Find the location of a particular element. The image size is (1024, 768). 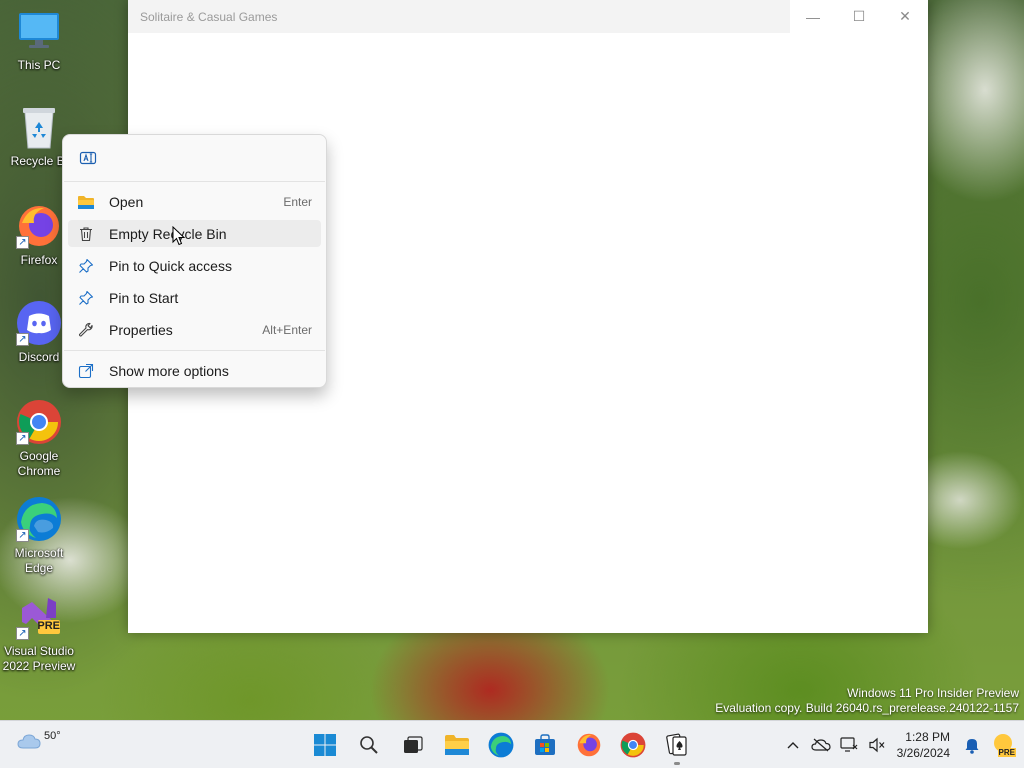

desktop-icon-label: Microsoft Edge is located at coordinates (39, 561).